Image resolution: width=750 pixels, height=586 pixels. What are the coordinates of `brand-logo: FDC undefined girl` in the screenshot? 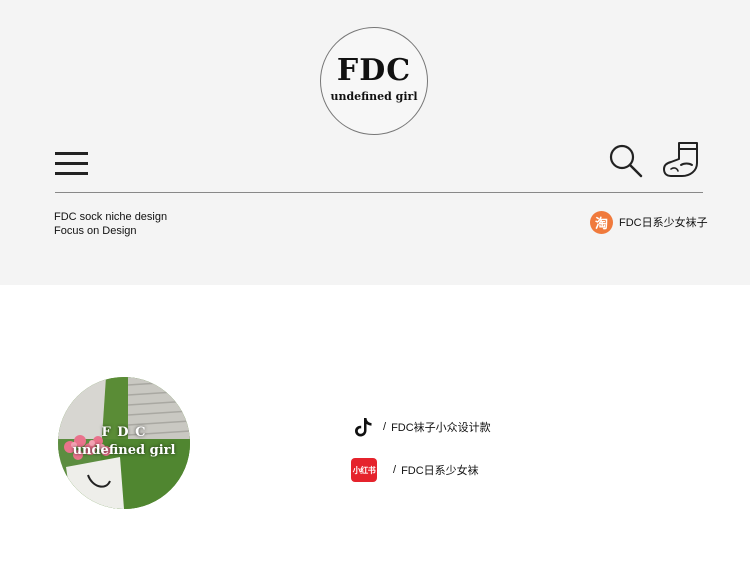 It's located at (374, 81).